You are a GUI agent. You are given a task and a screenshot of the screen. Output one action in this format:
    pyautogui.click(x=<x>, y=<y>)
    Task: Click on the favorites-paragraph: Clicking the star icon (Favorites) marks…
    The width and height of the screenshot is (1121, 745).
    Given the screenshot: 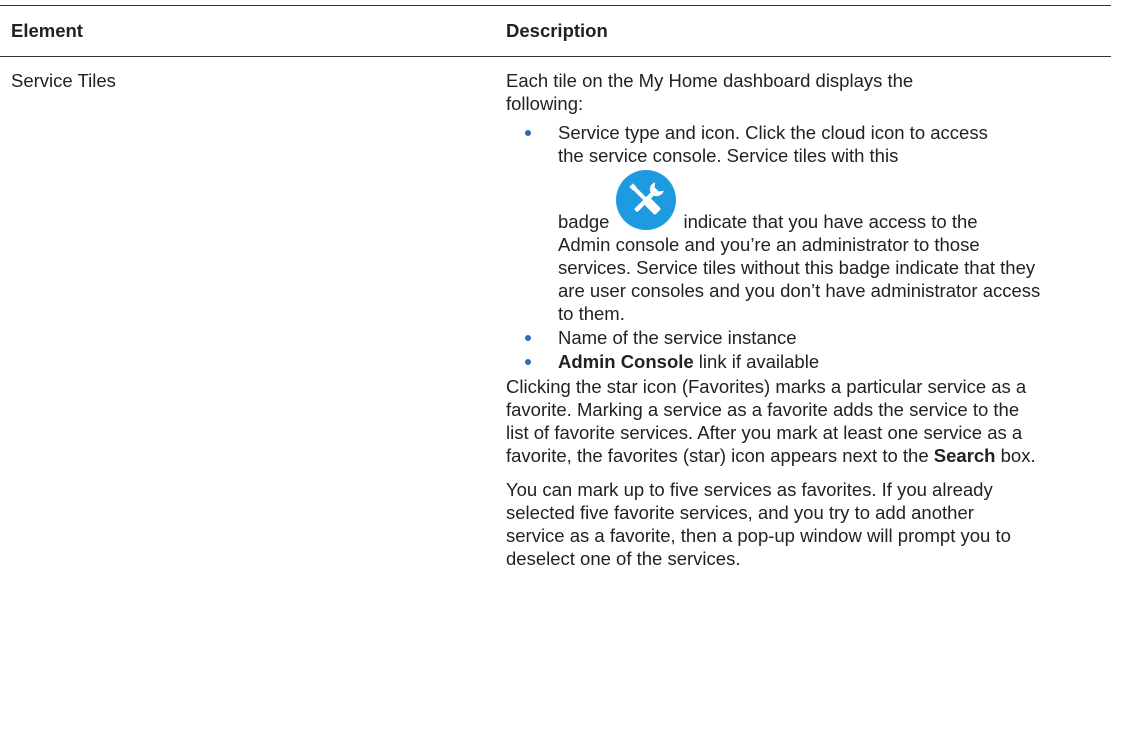 What is the action you would take?
    pyautogui.click(x=771, y=421)
    